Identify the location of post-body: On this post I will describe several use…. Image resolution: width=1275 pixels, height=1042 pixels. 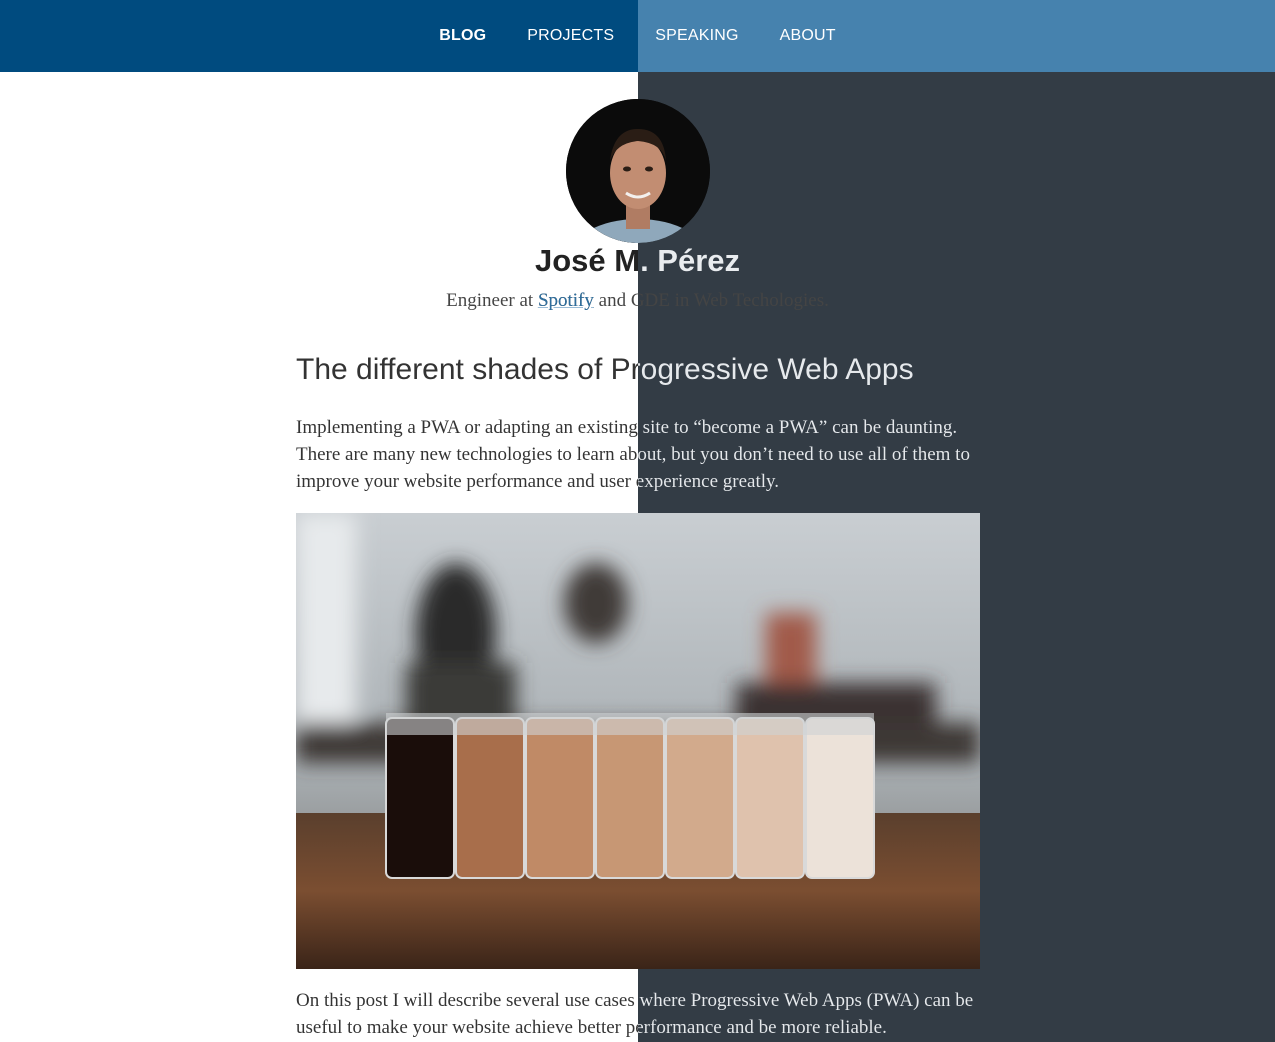
(638, 1014).